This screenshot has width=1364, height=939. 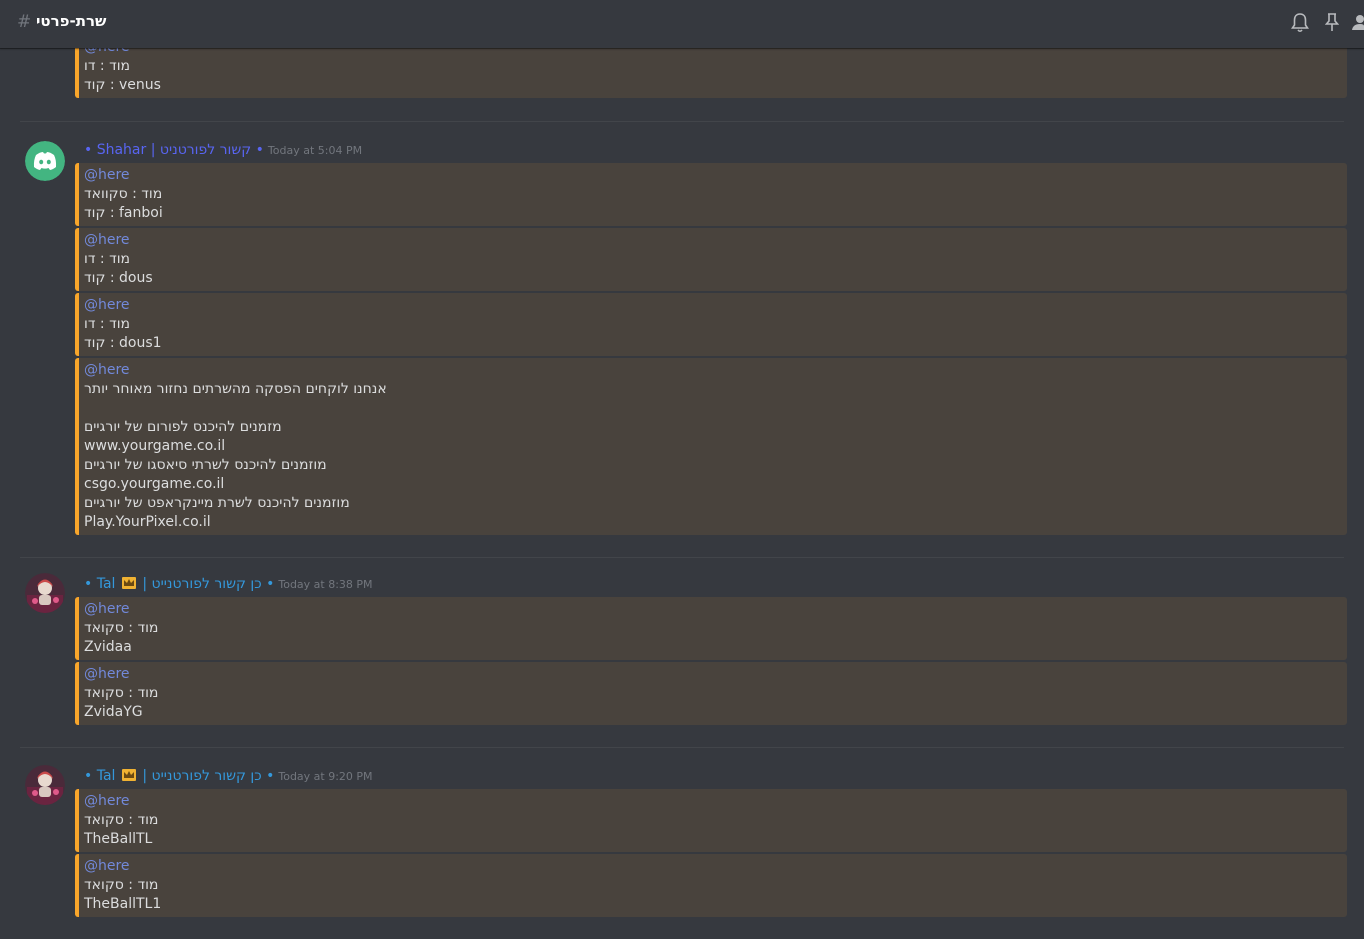 What do you see at coordinates (123, 343) in the screenshot?
I see `embed-text: קוד : dous1` at bounding box center [123, 343].